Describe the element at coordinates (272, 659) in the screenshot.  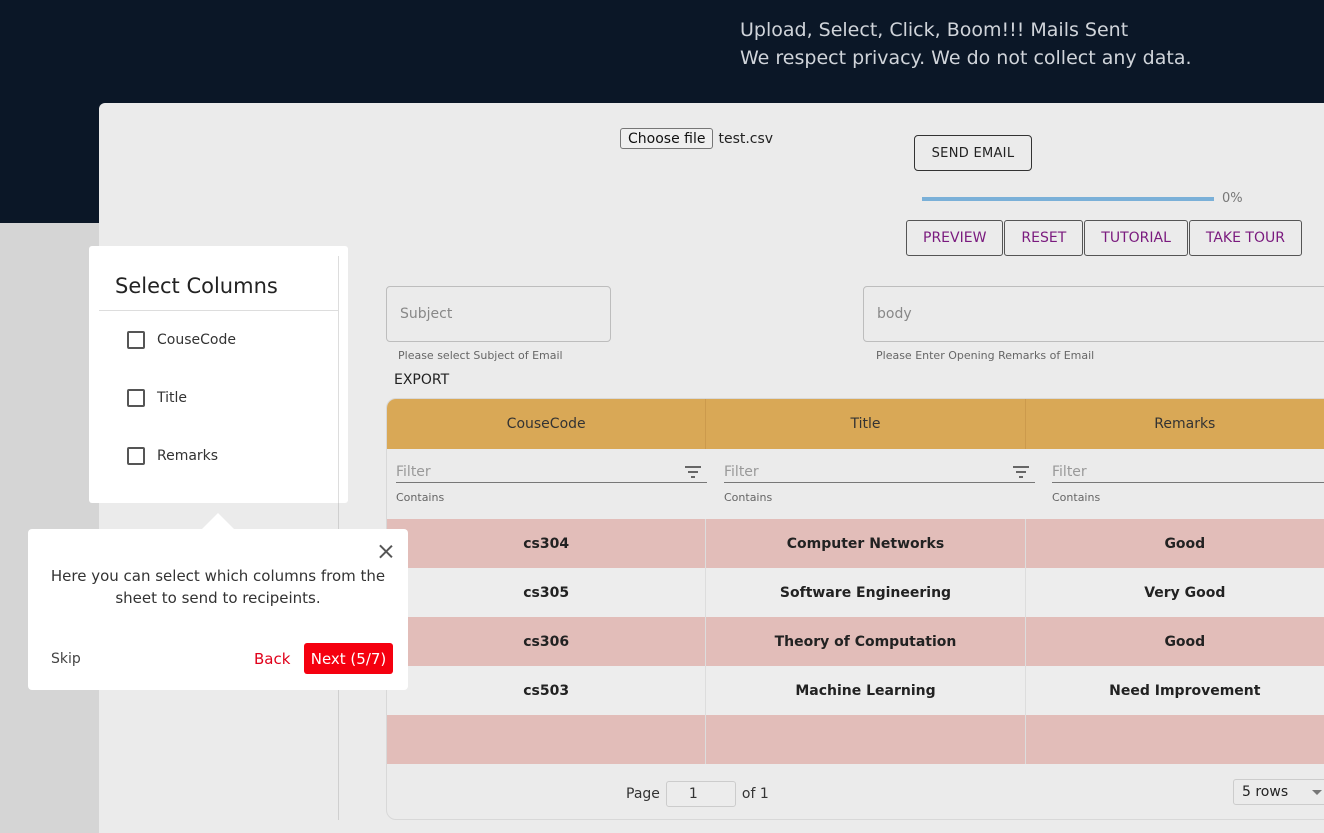
I see `back-button: Back` at that location.